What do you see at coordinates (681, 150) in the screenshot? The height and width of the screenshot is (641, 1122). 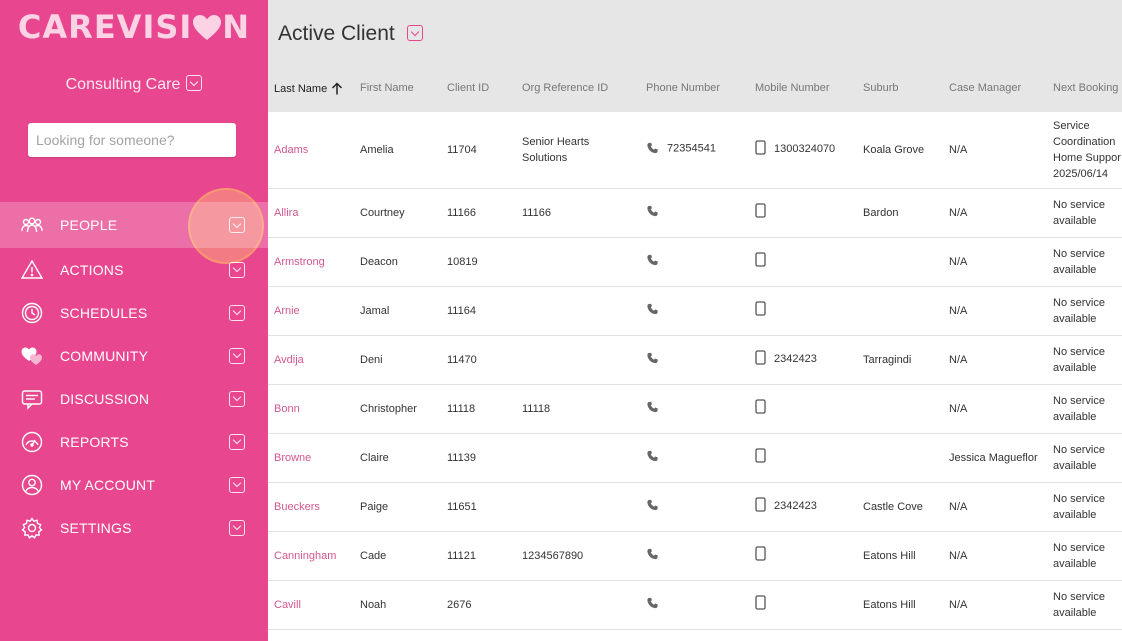 I see `cell-phone-number: 72354541` at bounding box center [681, 150].